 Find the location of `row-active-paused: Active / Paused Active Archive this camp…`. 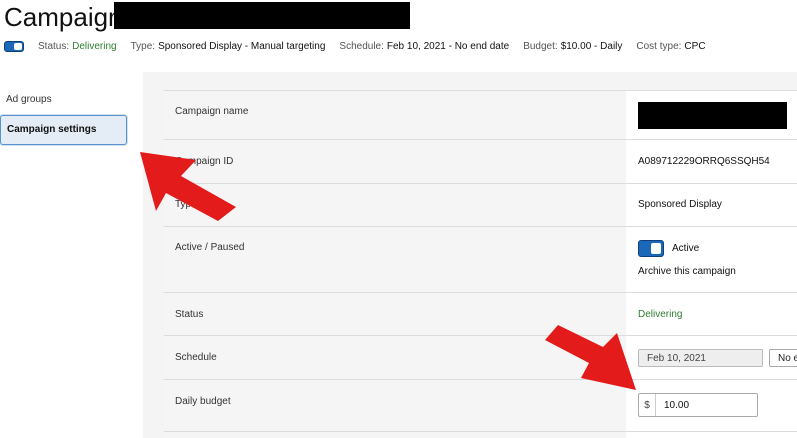

row-active-paused: Active / Paused Active Archive this camp… is located at coordinates (480, 259).